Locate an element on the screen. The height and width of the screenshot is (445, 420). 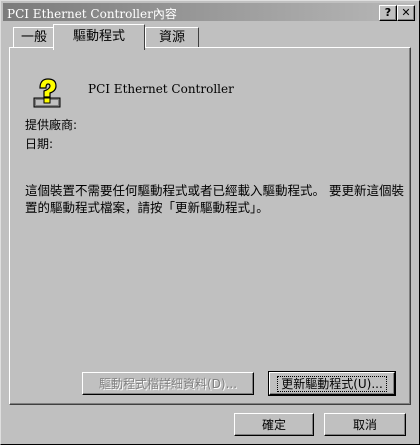
question-mark-device-icon is located at coordinates (47, 93).